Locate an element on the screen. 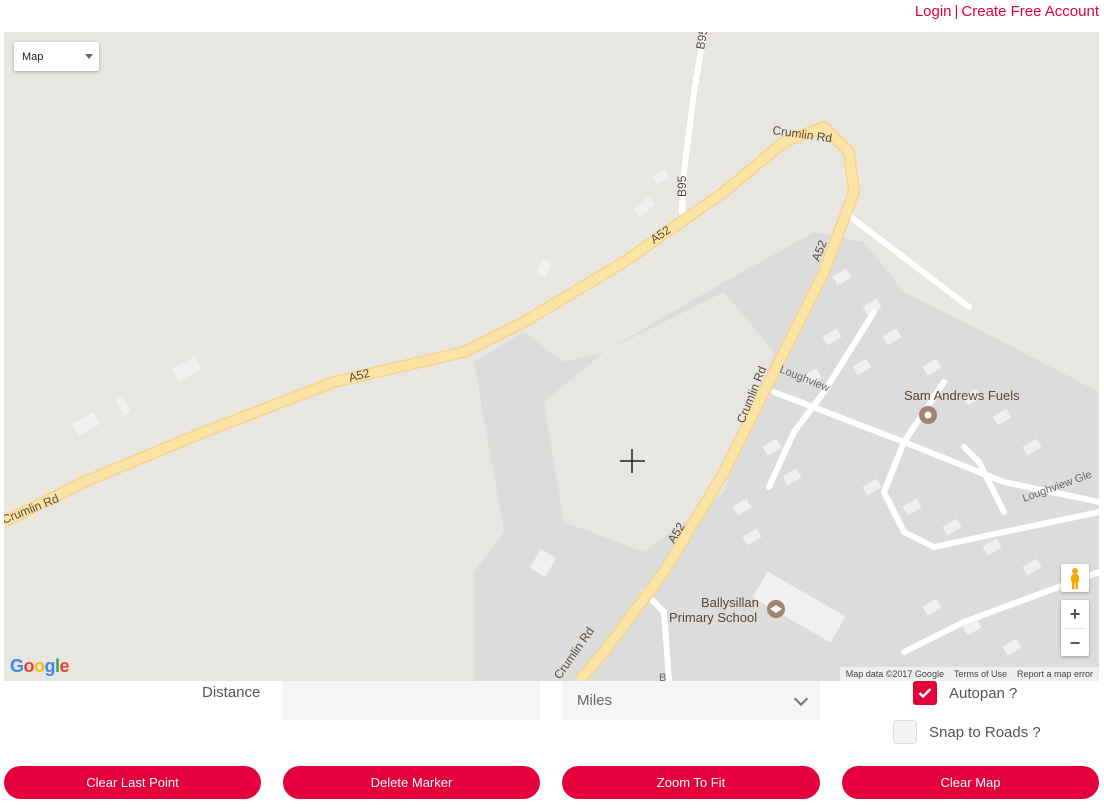  street-view-pegman-icon is located at coordinates (1075, 578).